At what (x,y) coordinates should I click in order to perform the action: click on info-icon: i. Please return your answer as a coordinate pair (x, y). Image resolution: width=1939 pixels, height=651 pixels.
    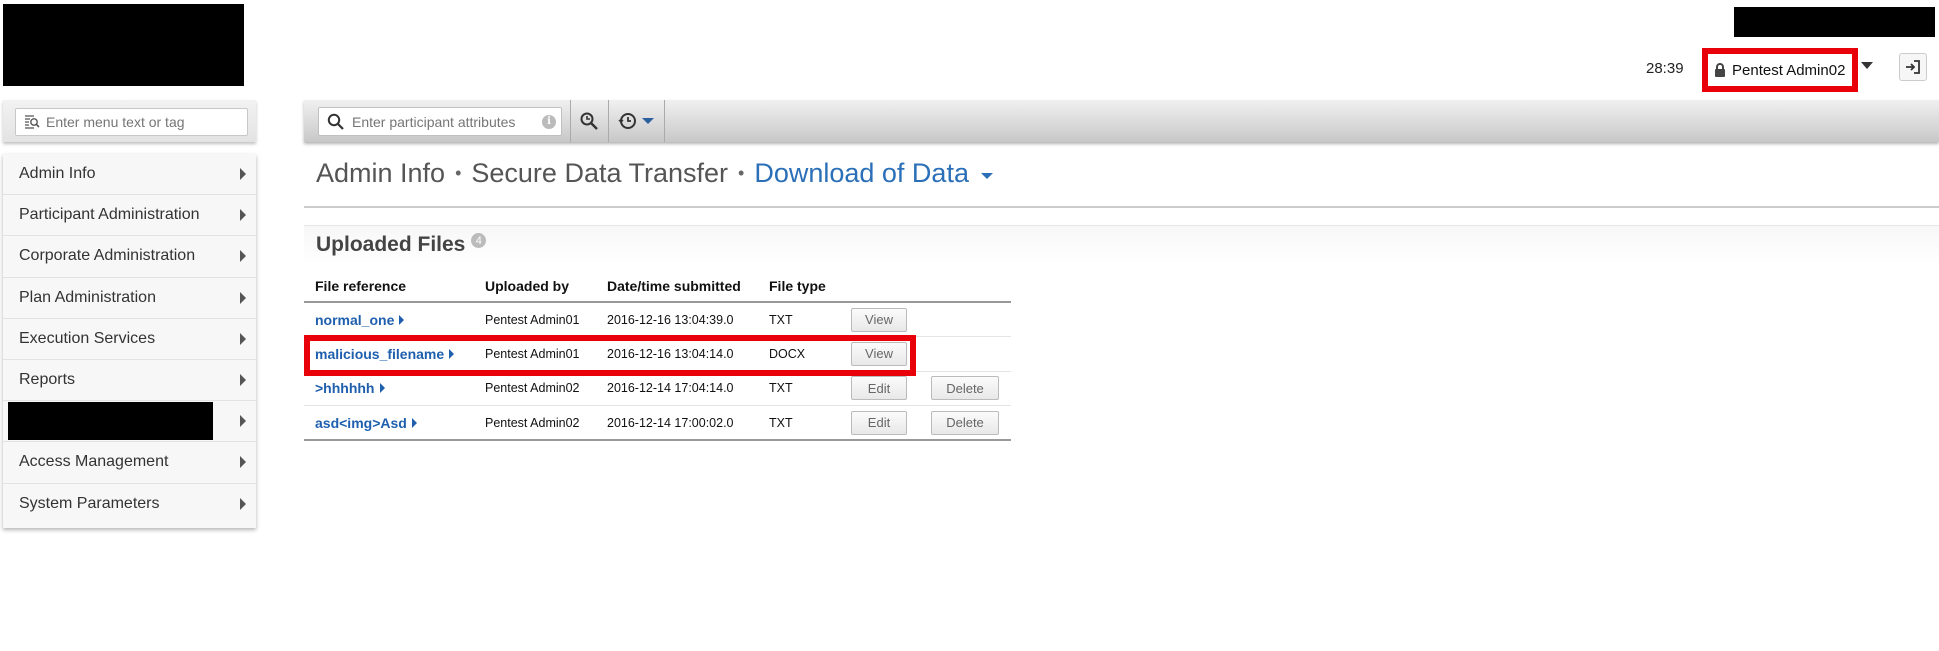
    Looking at the image, I should click on (549, 121).